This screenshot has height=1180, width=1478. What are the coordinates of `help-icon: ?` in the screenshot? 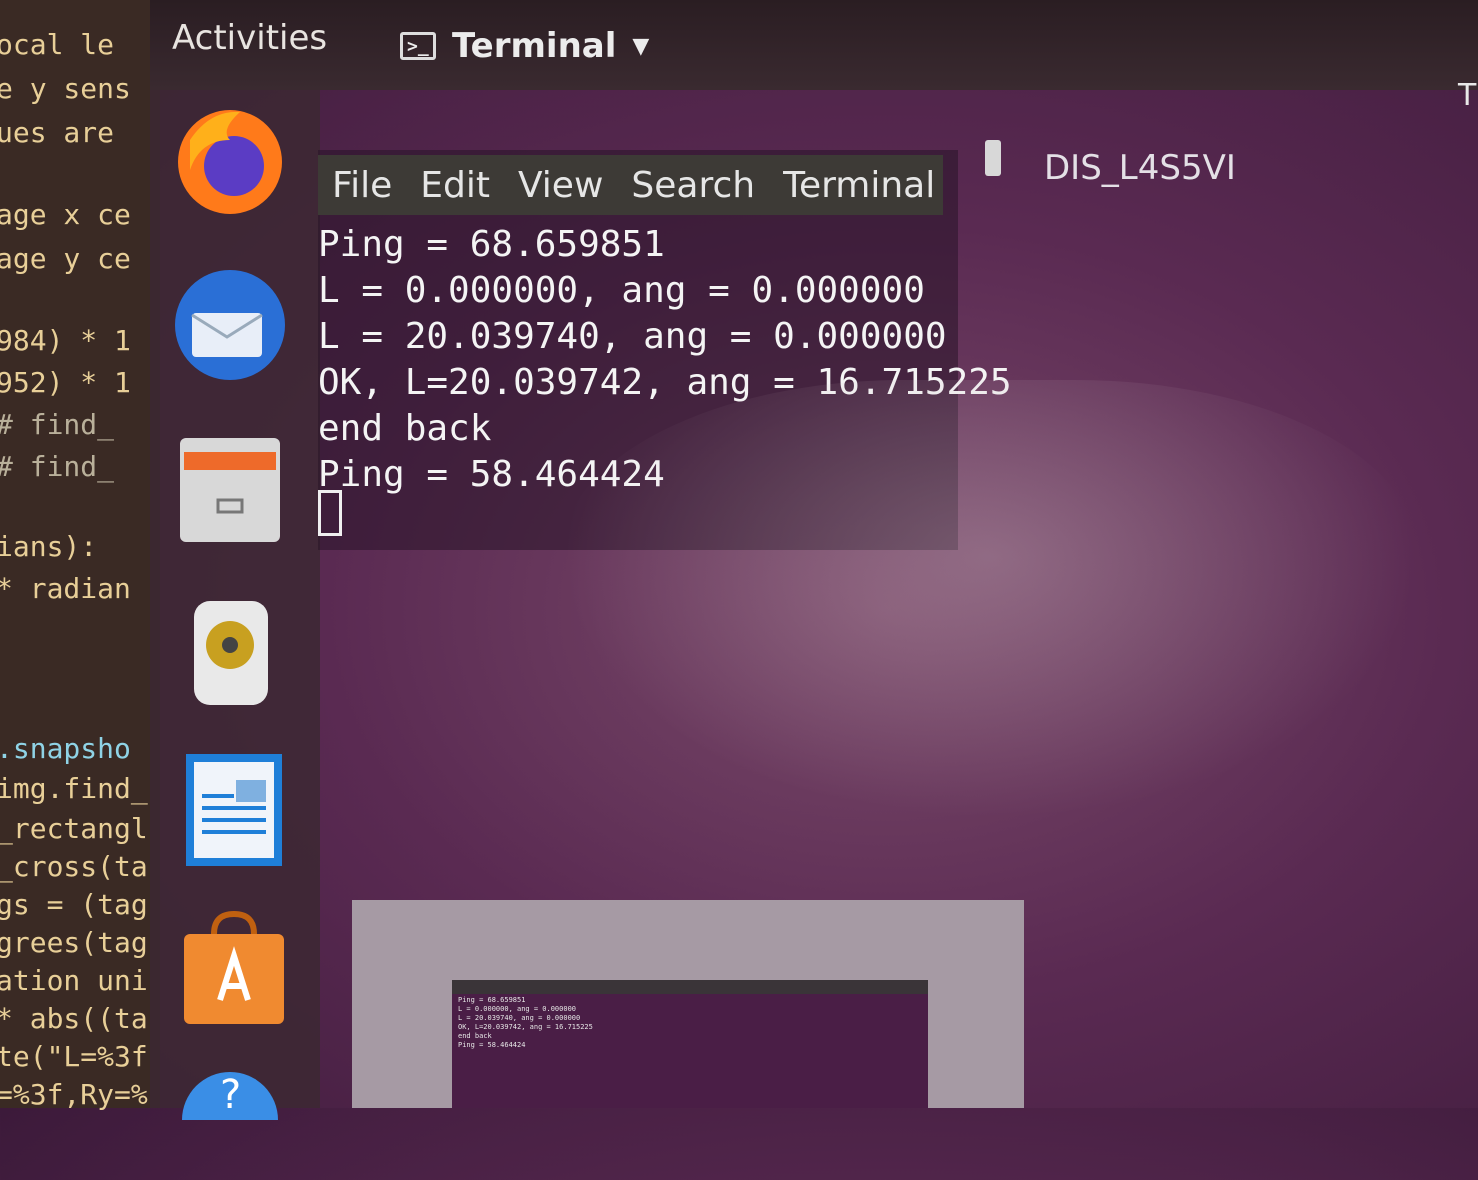 It's located at (230, 1120).